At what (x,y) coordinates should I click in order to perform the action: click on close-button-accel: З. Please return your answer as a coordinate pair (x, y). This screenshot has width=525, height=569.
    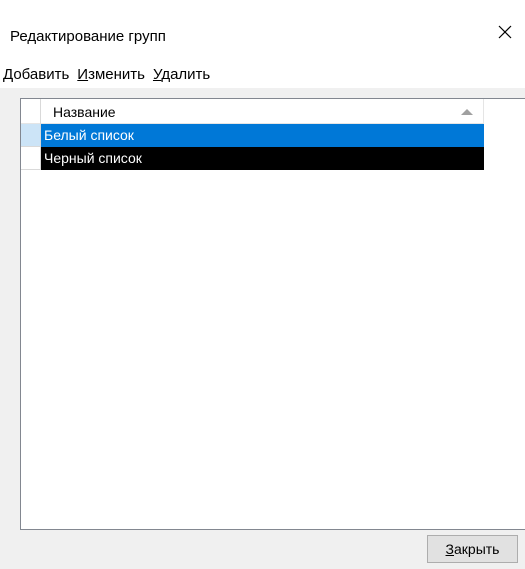
    Looking at the image, I should click on (449, 549).